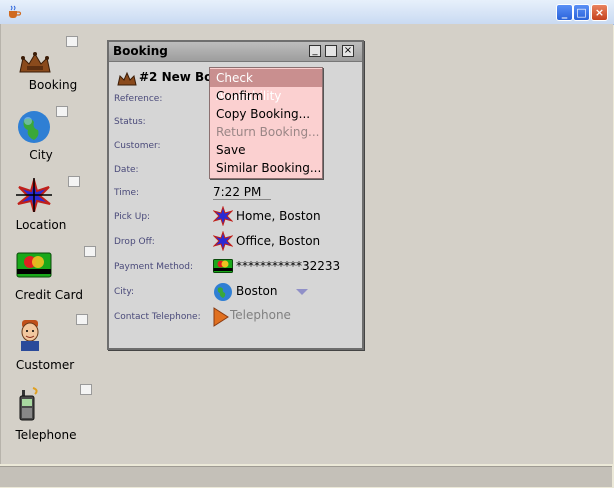 The image size is (614, 488). What do you see at coordinates (288, 266) in the screenshot?
I see `payment-method-value: ***********32233` at bounding box center [288, 266].